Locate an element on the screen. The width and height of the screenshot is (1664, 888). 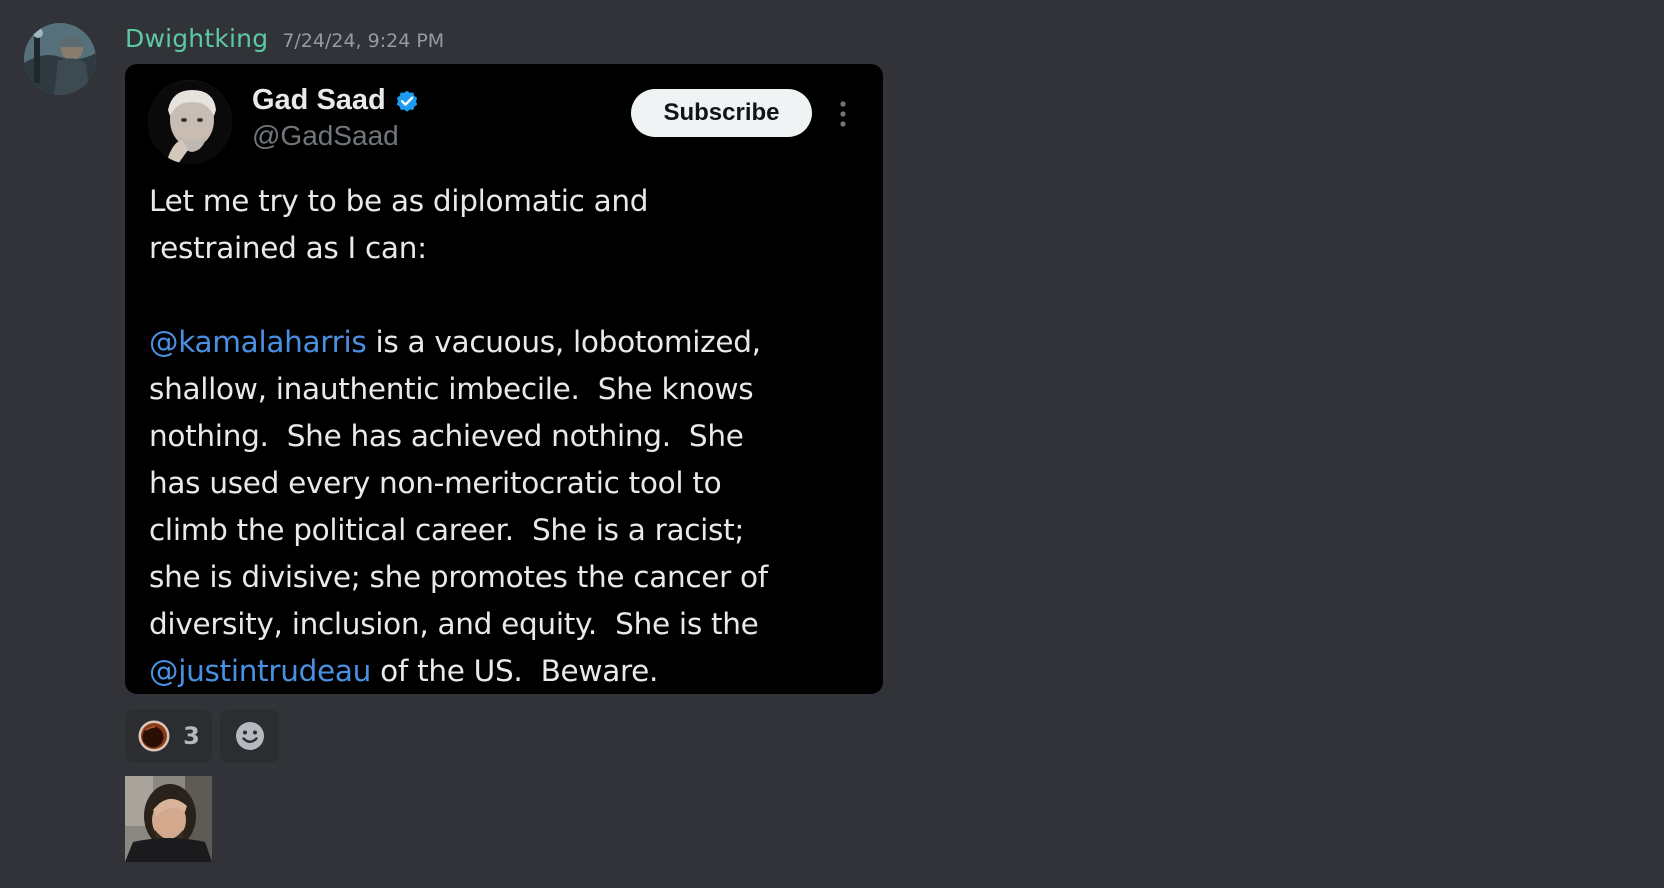
timestamp: 7/24/24, 9:24 PM is located at coordinates (363, 41).